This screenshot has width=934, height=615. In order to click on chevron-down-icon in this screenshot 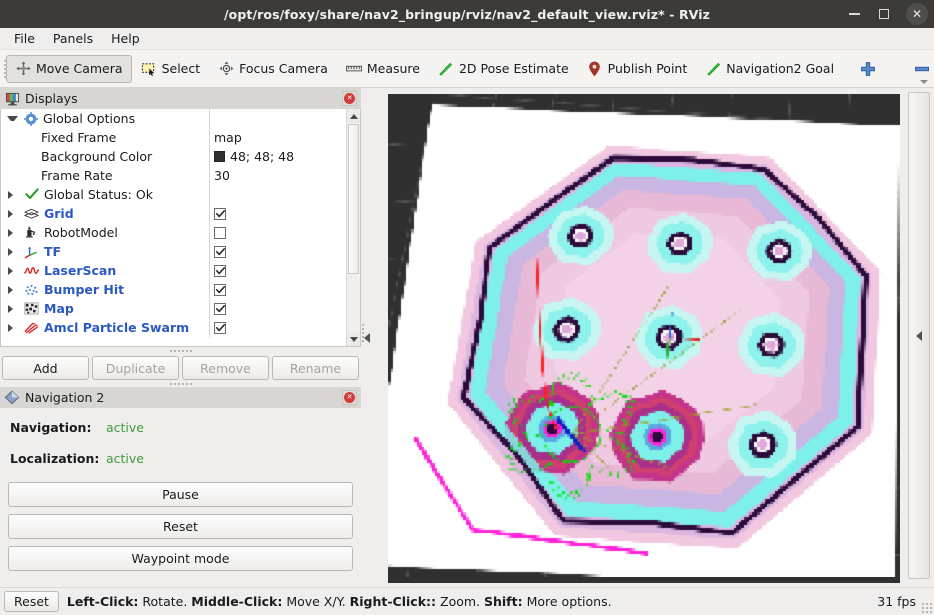, I will do `click(12, 118)`.